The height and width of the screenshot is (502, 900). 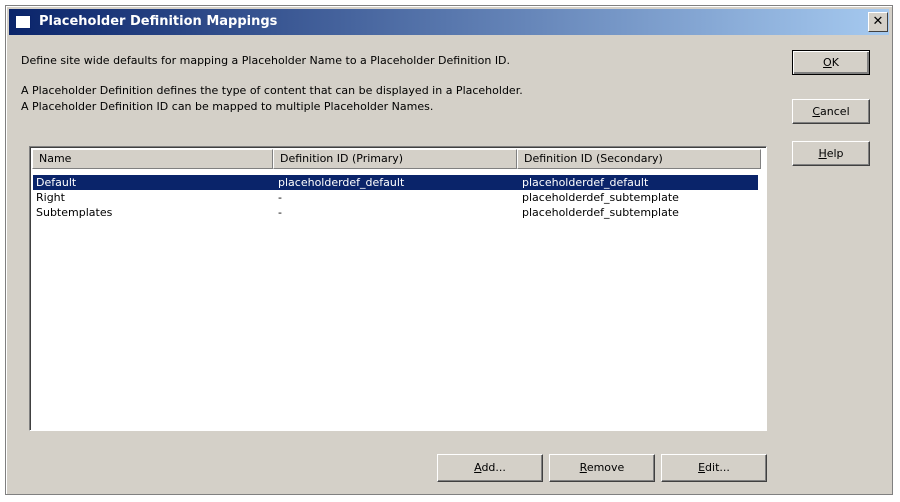 I want to click on help-button: Help, so click(x=831, y=153).